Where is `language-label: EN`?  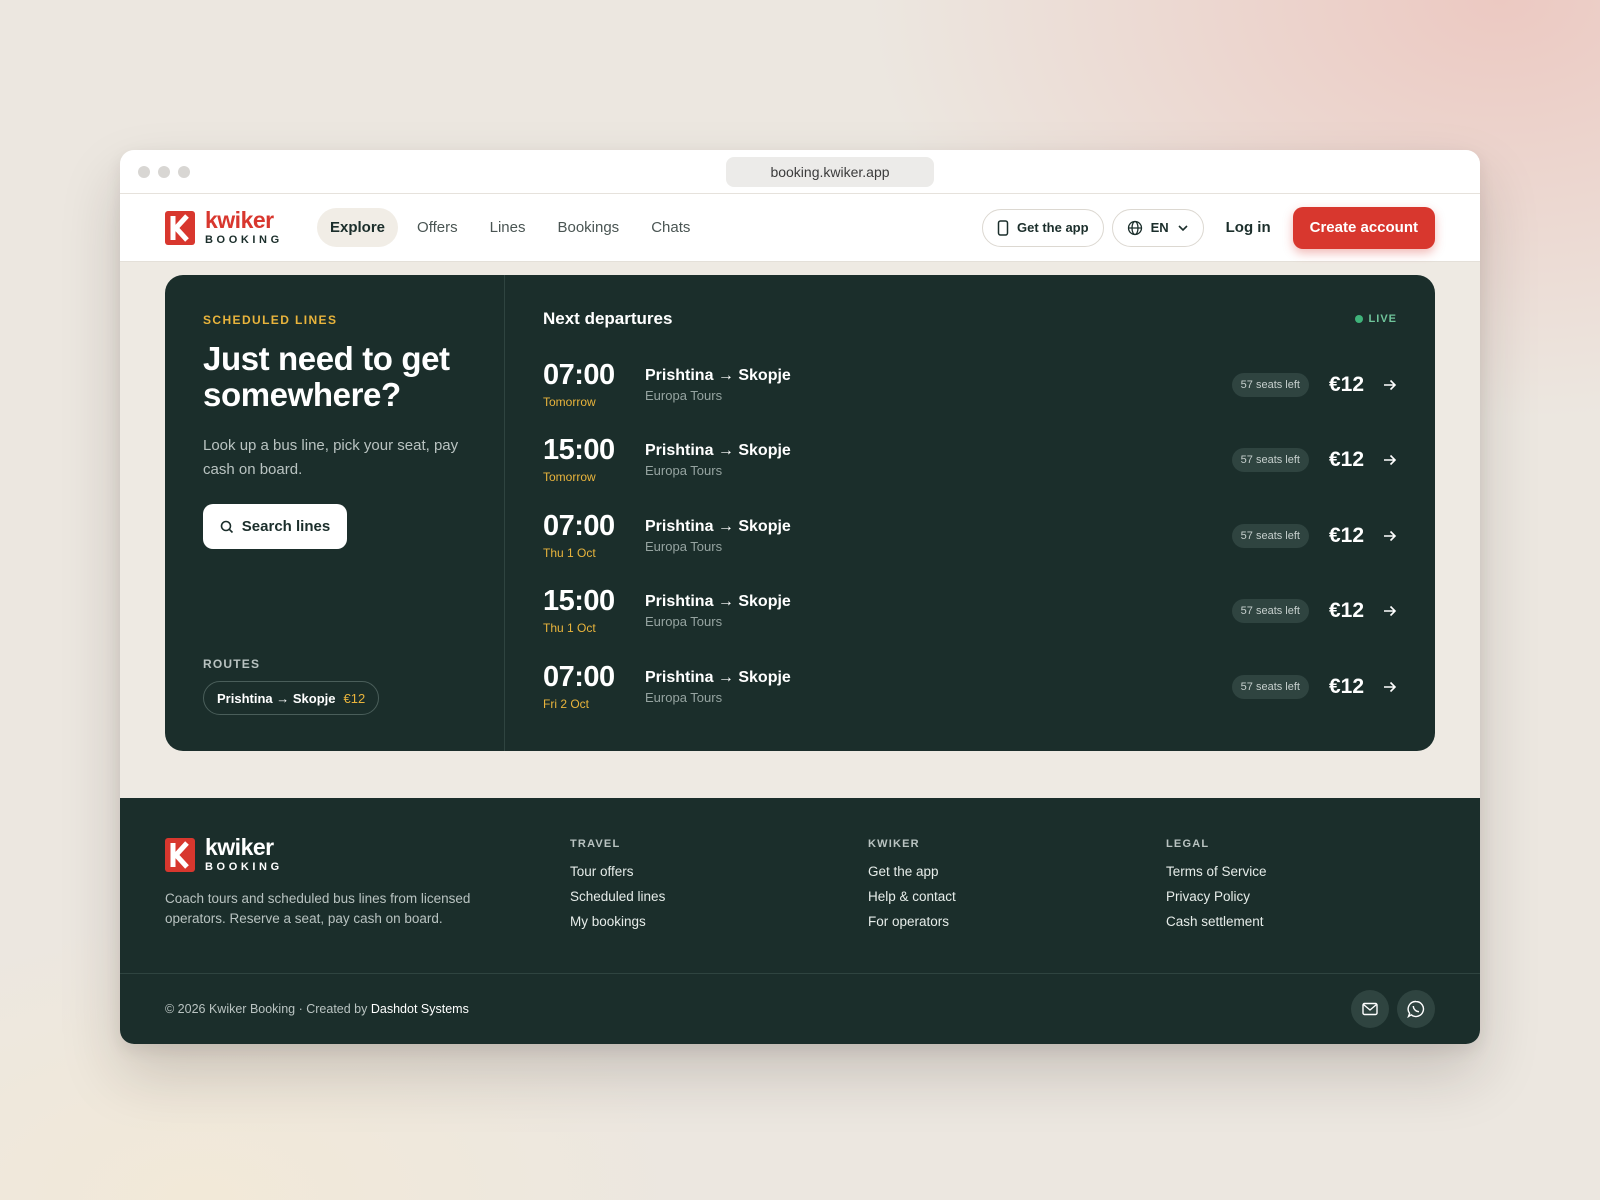 language-label: EN is located at coordinates (1159, 227).